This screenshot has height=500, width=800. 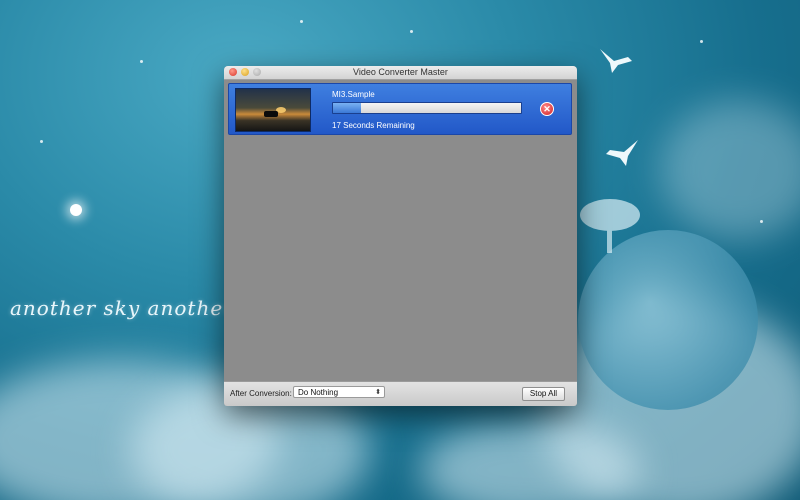 I want to click on conversion-job-row: MI3.Sample 17 Seconds Remaining ✕, so click(x=400, y=109).